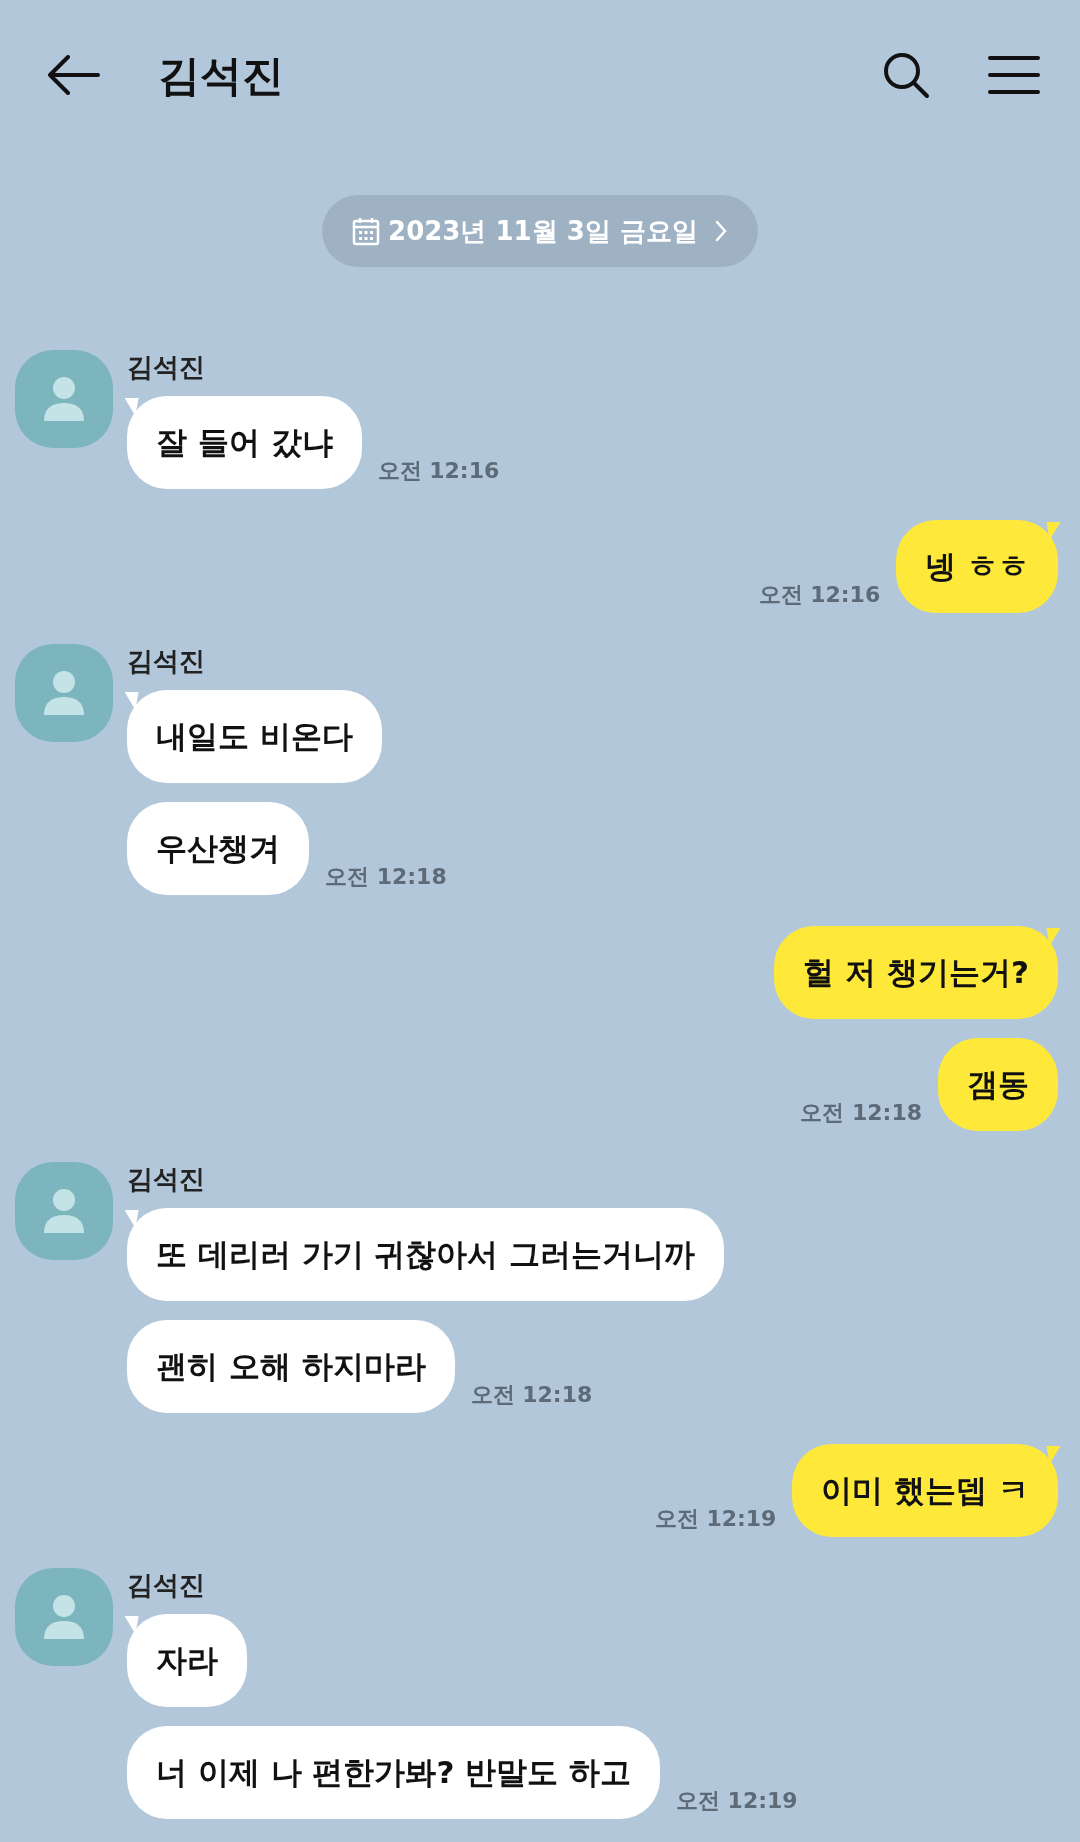 The image size is (1080, 1842). I want to click on search-button, so click(906, 75).